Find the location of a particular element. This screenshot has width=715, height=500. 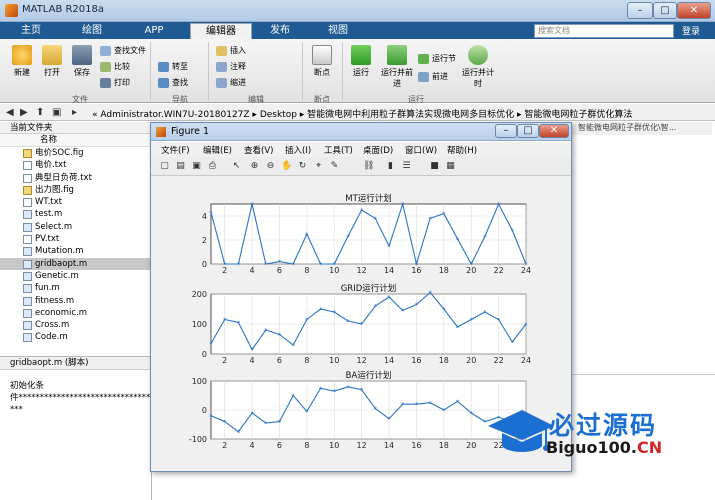

tab-editor: 编辑器 is located at coordinates (221, 31).